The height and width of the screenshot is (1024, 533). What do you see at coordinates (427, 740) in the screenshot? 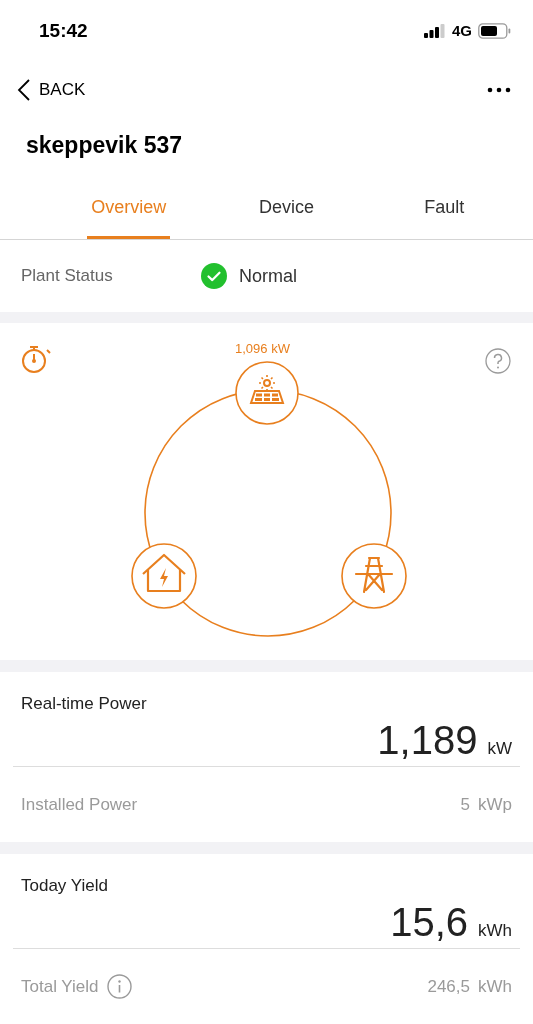
I see `card-value: 1,189` at bounding box center [427, 740].